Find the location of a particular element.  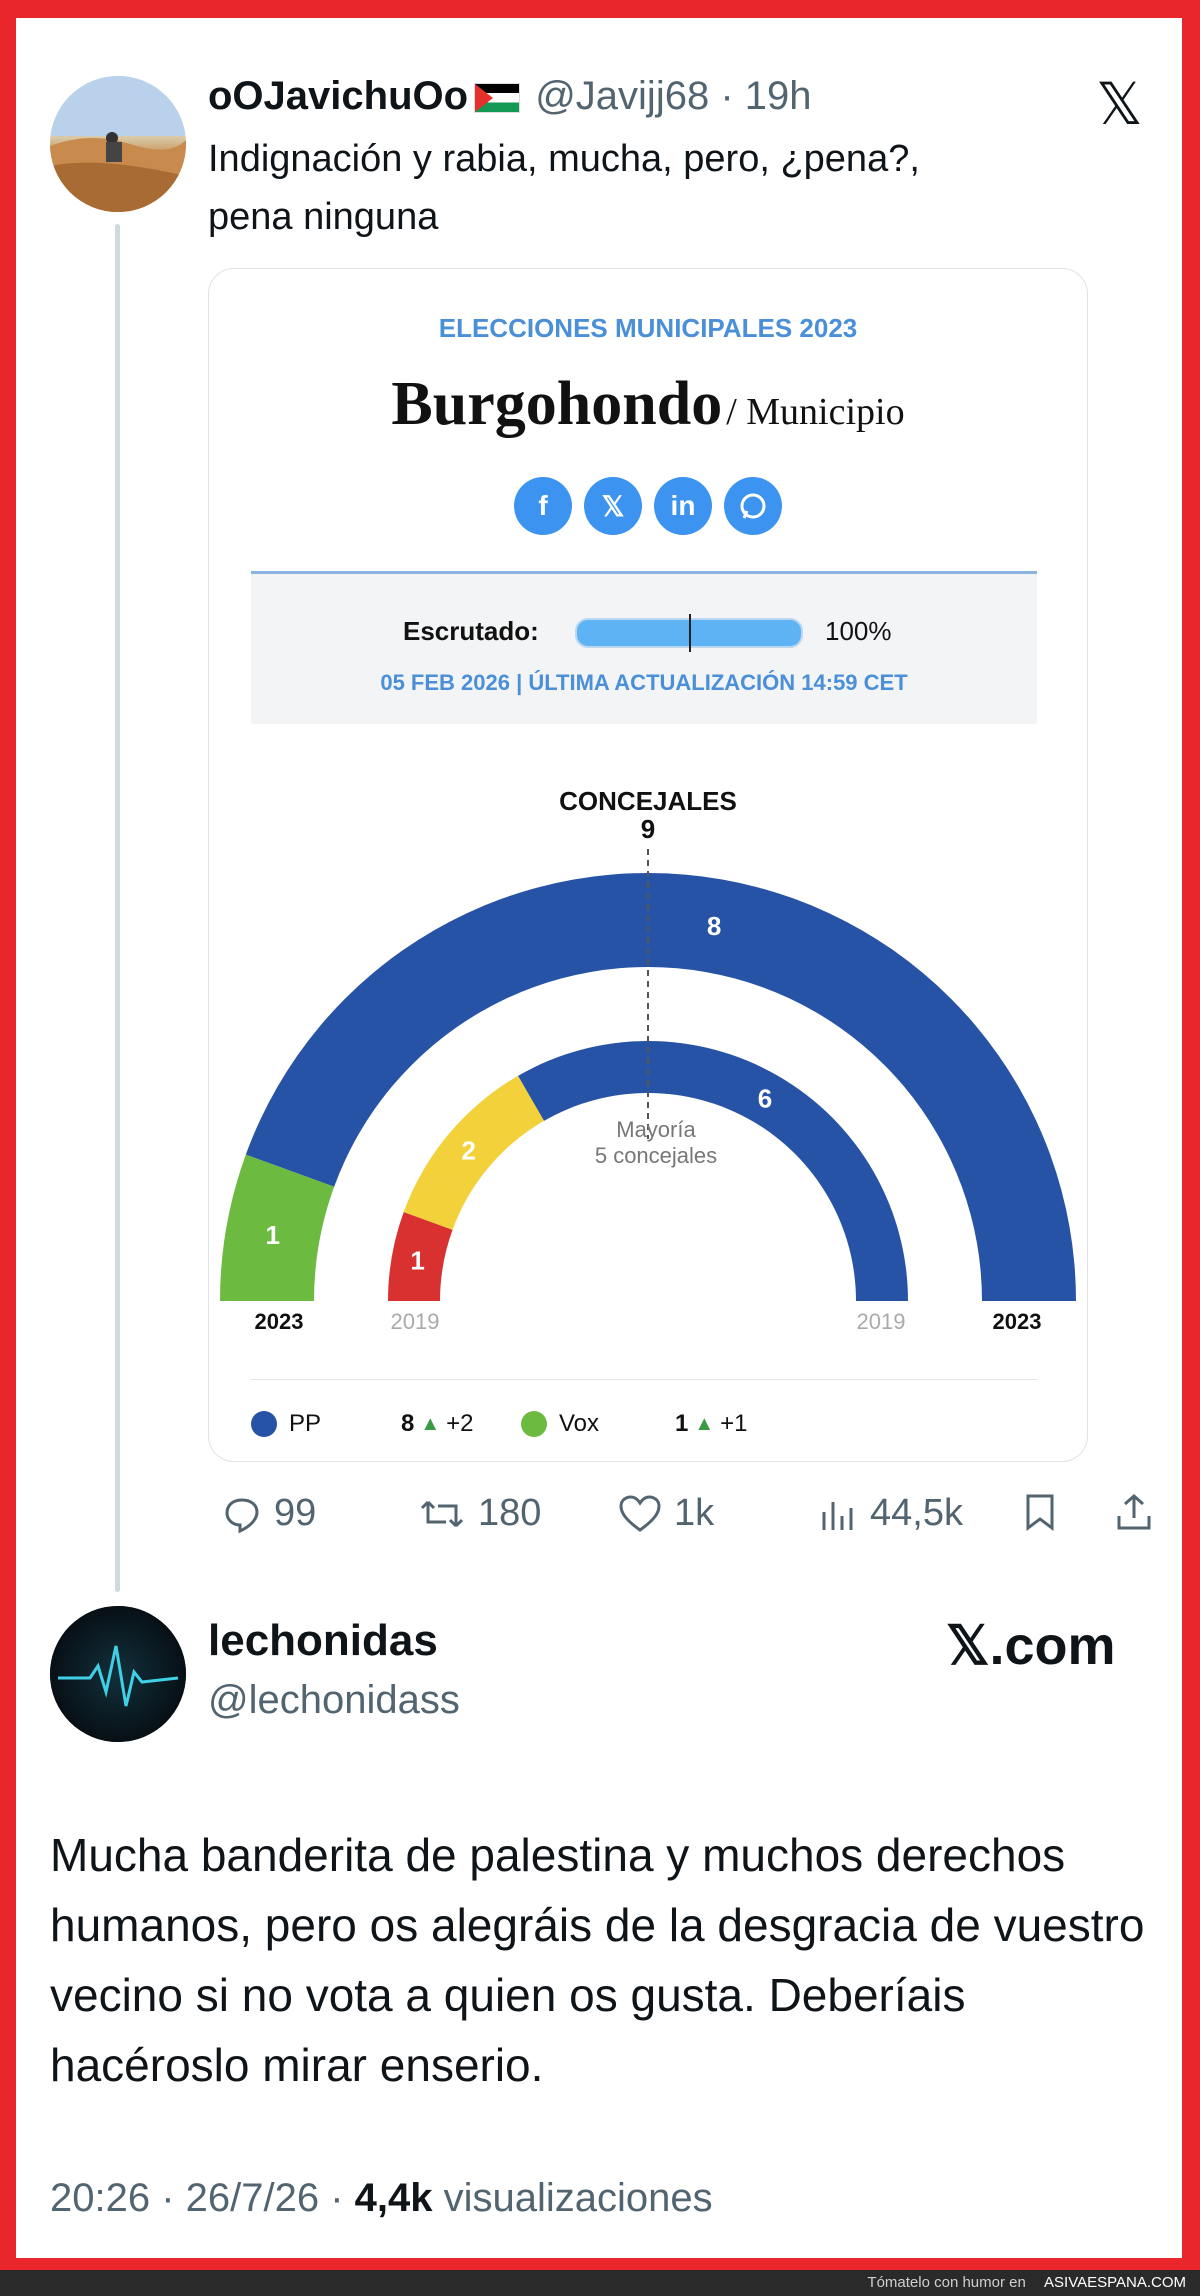

council-total: 9 is located at coordinates (648, 829).